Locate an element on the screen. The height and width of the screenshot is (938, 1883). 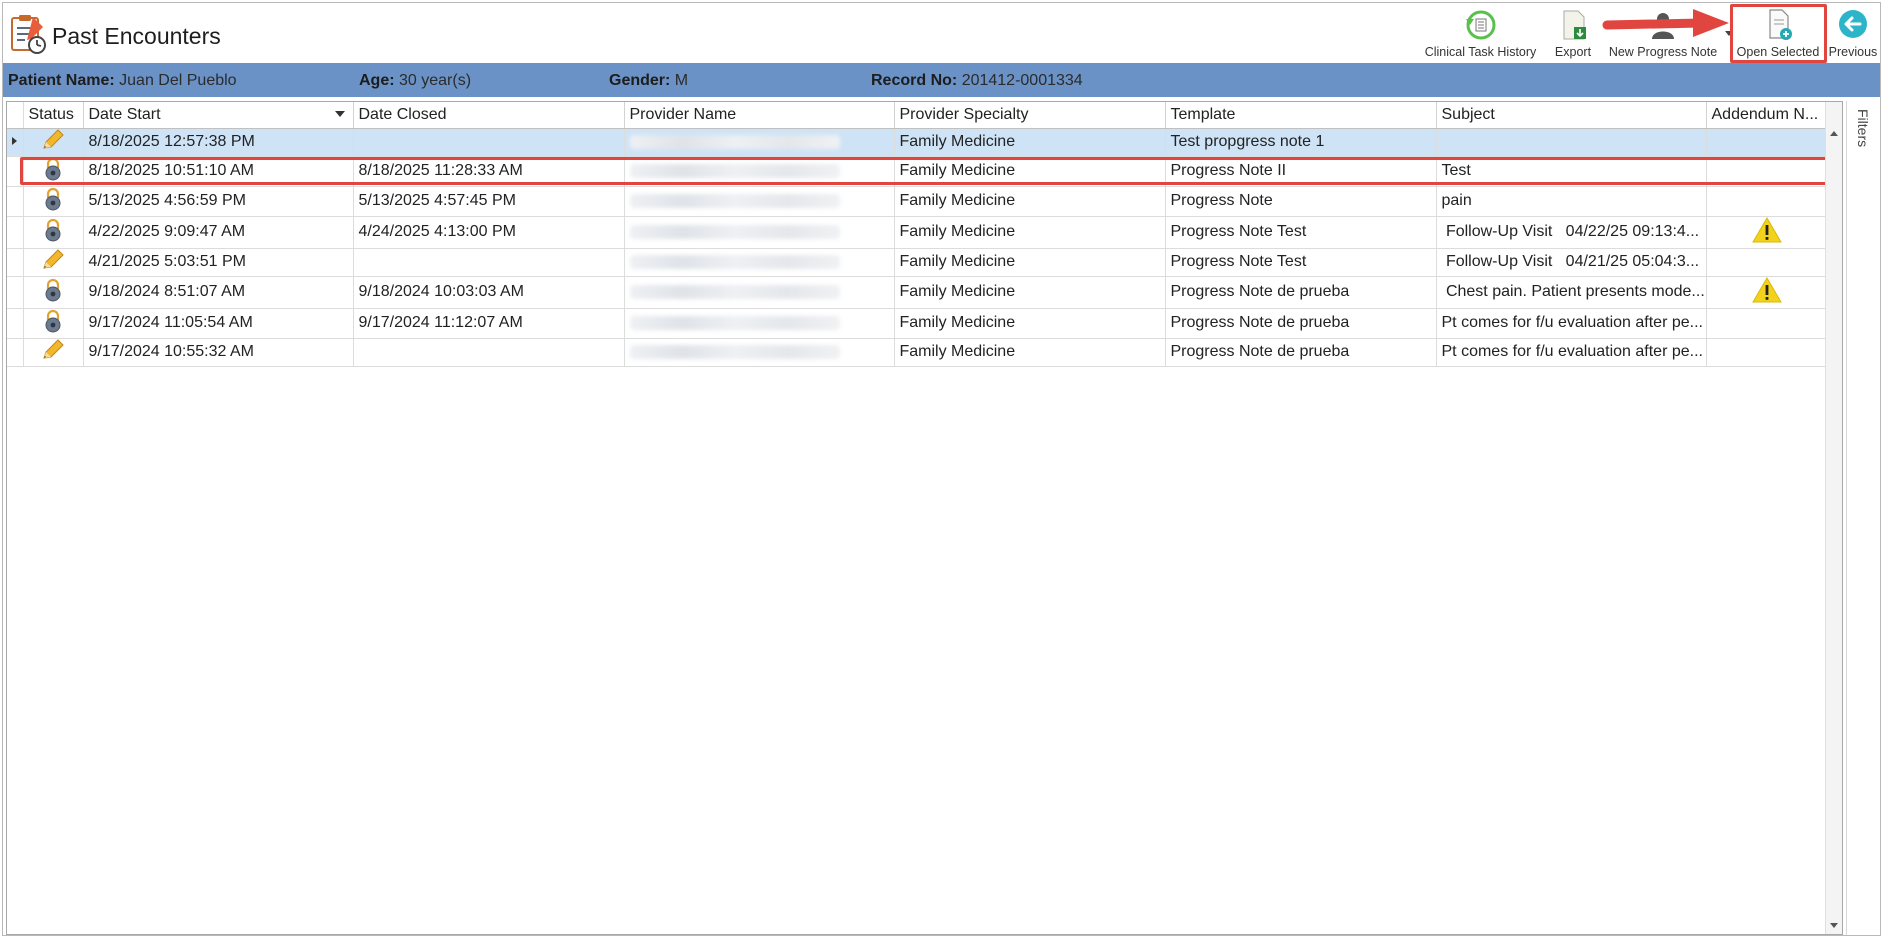
previous-button: Previous is located at coordinates (1853, 32).